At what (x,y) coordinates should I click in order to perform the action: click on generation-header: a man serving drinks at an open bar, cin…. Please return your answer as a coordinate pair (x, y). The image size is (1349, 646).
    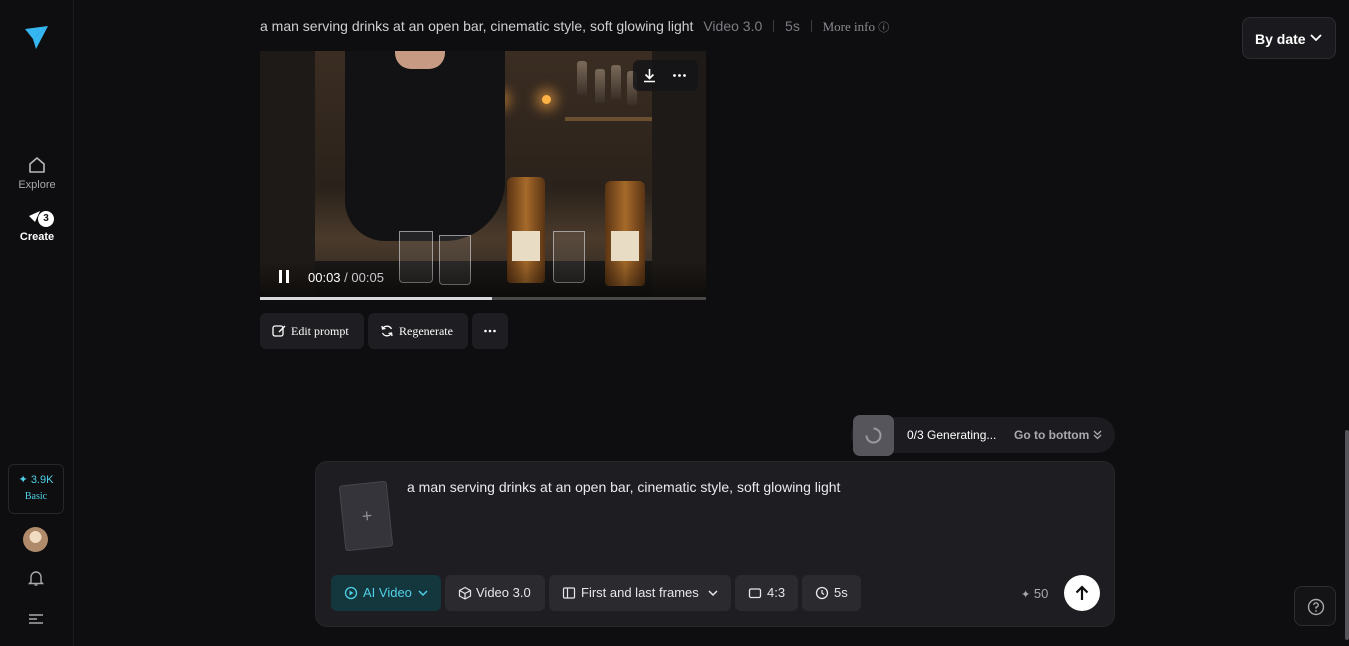
    Looking at the image, I should click on (574, 26).